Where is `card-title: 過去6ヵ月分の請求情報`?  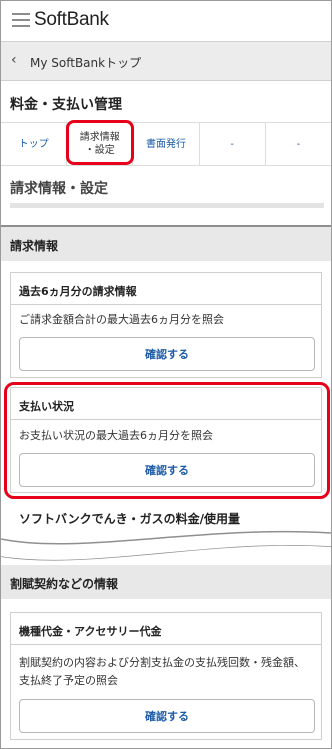
card-title: 過去6ヵ月分の請求情報 is located at coordinates (78, 291).